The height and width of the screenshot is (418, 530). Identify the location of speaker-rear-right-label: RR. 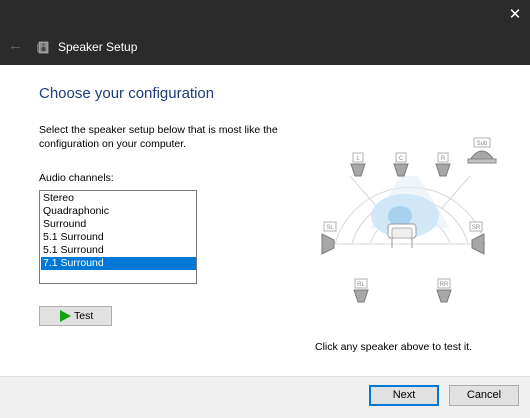
(444, 285).